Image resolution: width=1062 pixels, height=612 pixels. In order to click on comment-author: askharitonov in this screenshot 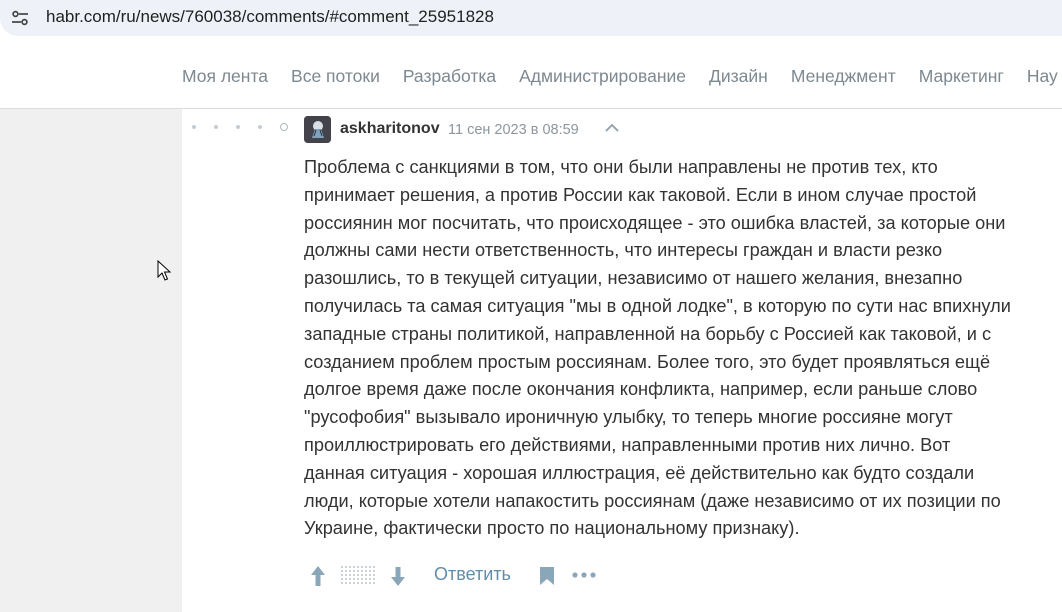, I will do `click(390, 129)`.